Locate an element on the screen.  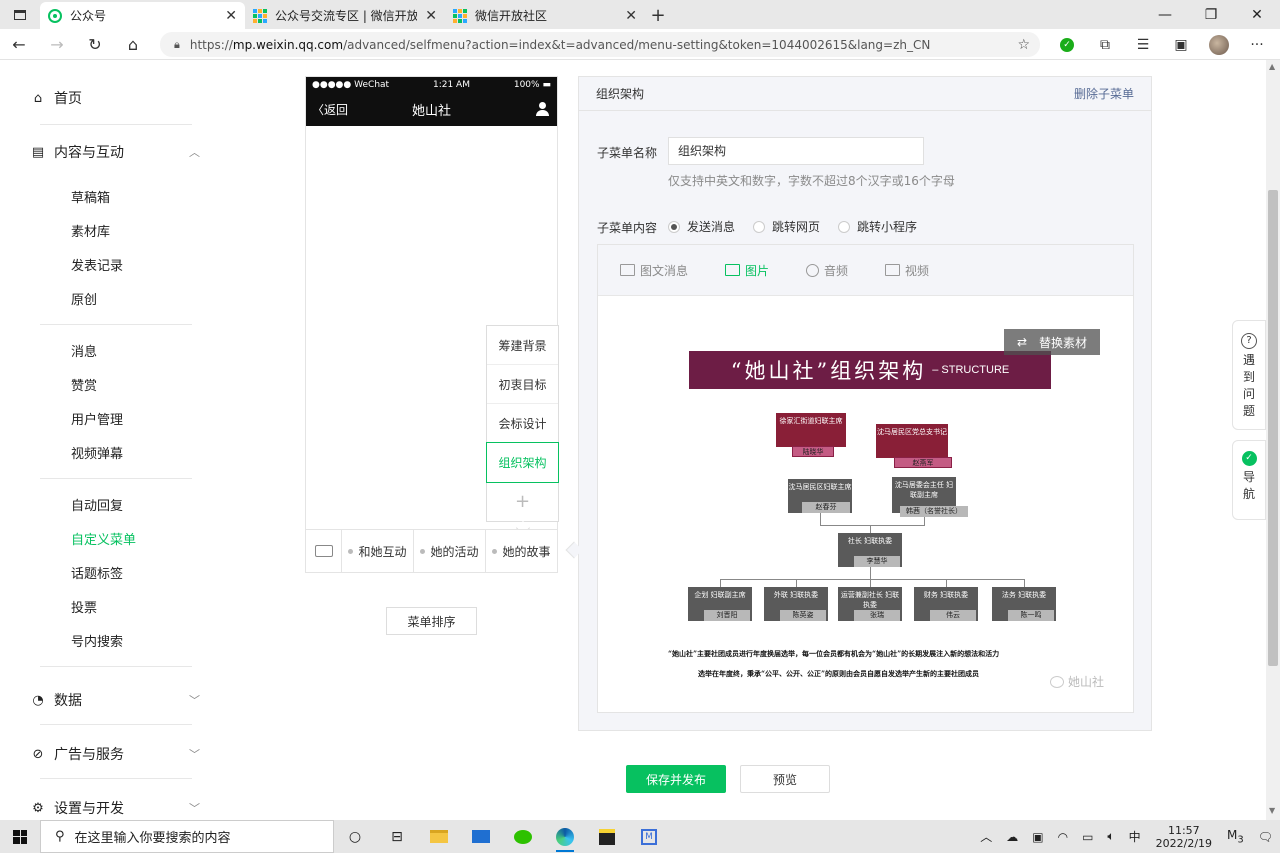
org-name-tag: 韩茜（名誉社长） is located at coordinates (934, 511).